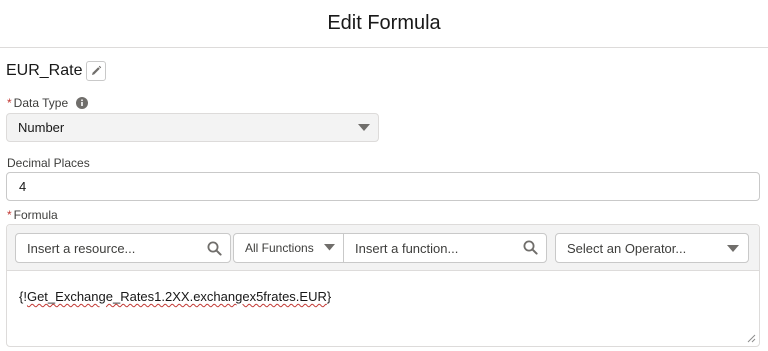 Image resolution: width=768 pixels, height=351 pixels. I want to click on function-category-select: All Functions, so click(289, 248).